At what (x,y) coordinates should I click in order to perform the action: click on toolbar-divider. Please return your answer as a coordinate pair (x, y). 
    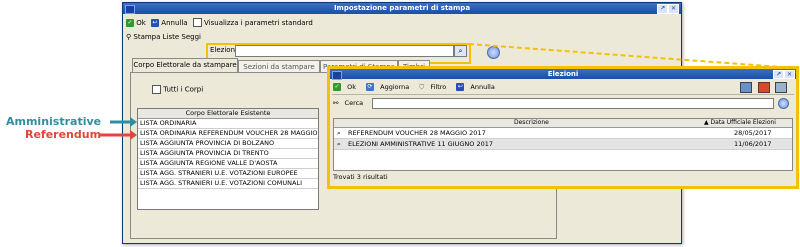
    Looking at the image, I should click on (563, 94).